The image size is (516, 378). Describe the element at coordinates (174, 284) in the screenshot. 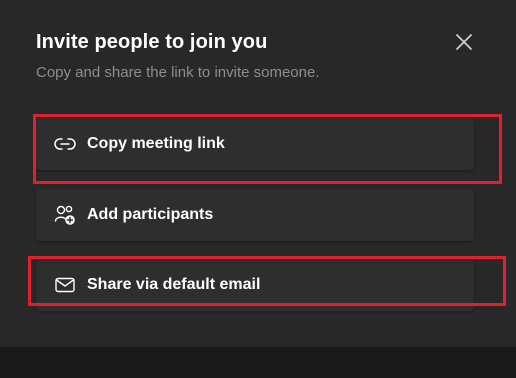

I see `share-via-email-label: Share via default email` at that location.